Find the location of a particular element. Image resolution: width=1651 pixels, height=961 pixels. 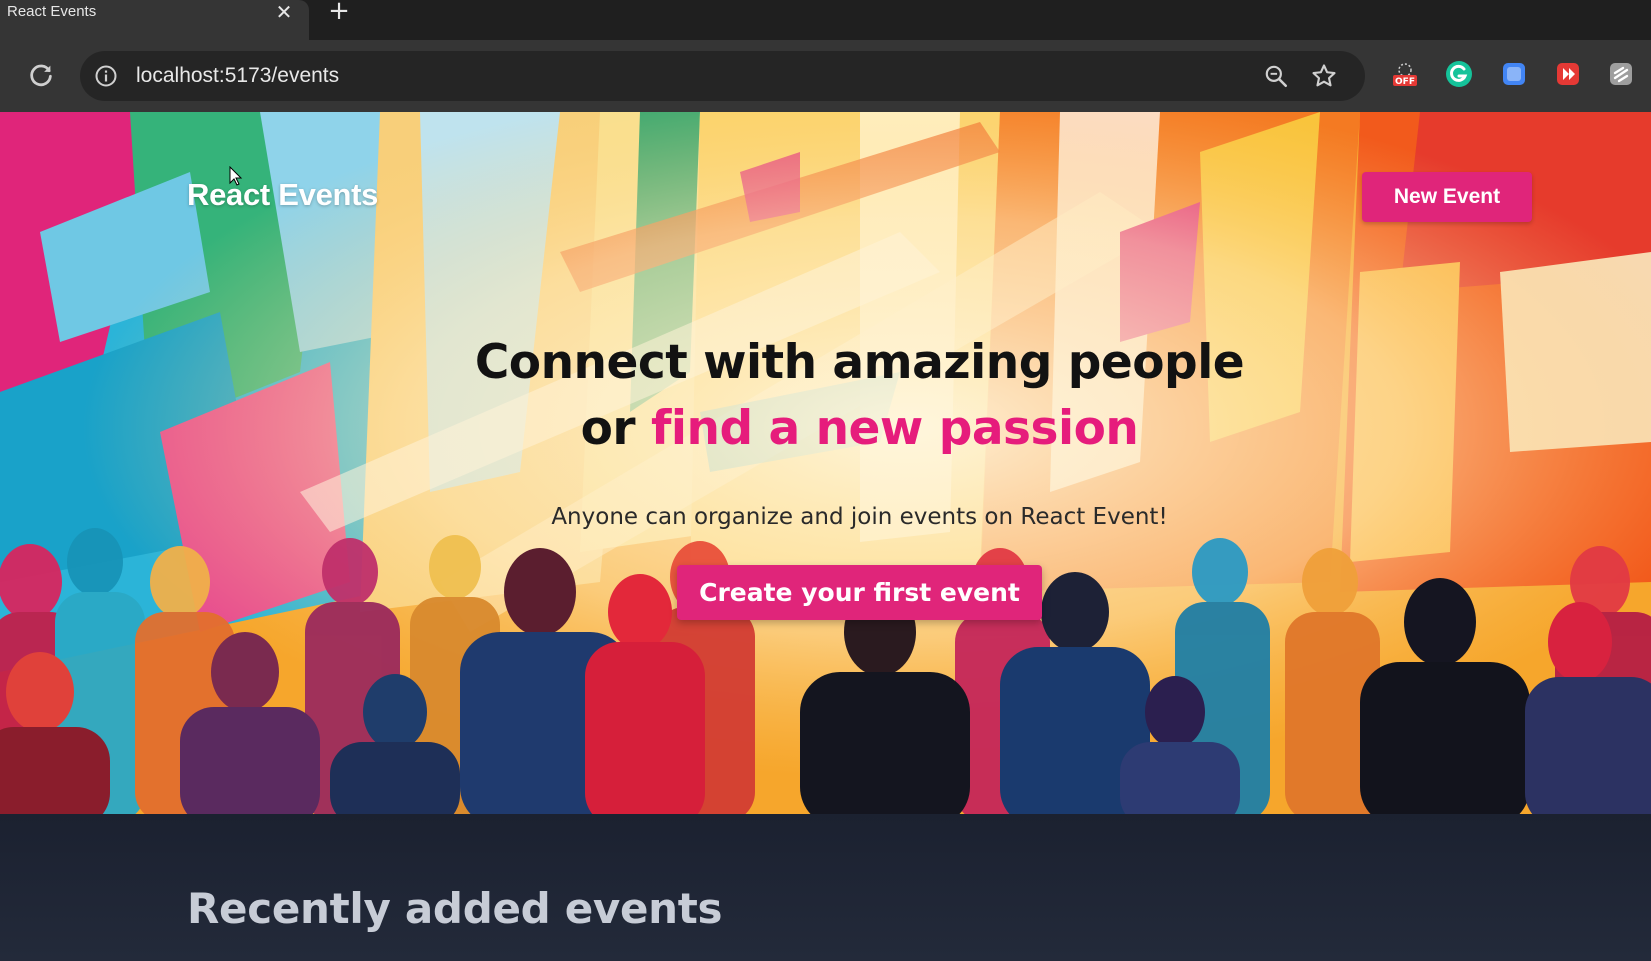

extension-red-icon is located at coordinates (1568, 74).